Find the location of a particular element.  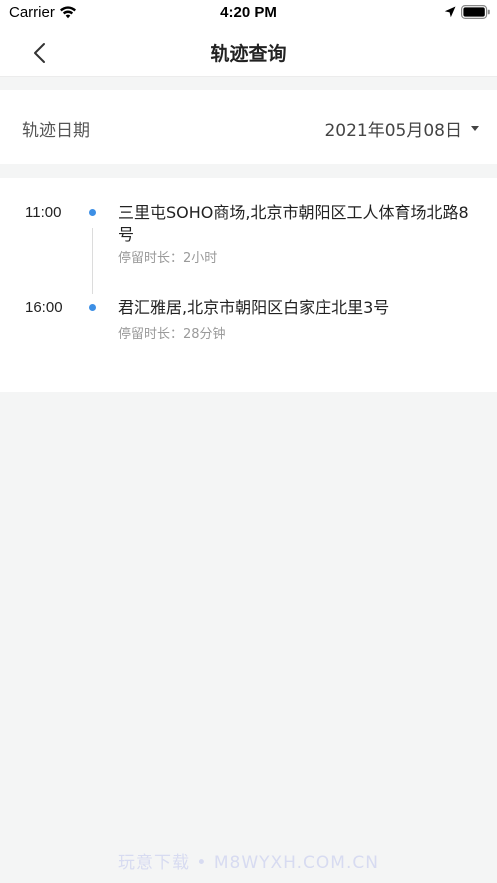

caret-down-icon is located at coordinates (475, 128).